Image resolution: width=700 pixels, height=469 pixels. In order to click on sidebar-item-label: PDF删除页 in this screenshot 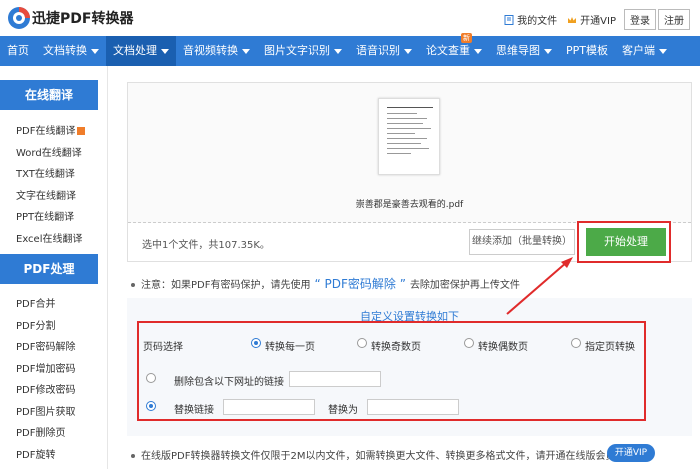, I will do `click(41, 433)`.